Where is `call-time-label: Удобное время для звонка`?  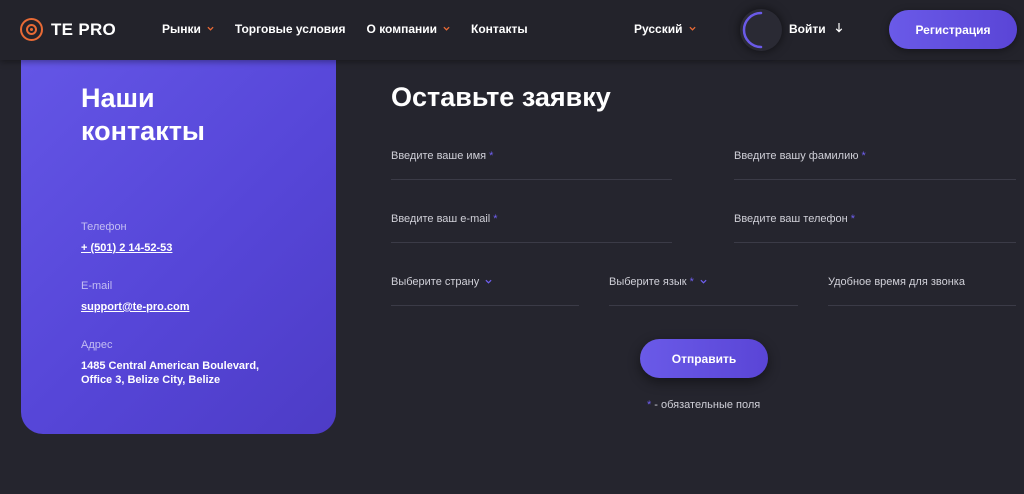 call-time-label: Удобное время для звонка is located at coordinates (896, 282).